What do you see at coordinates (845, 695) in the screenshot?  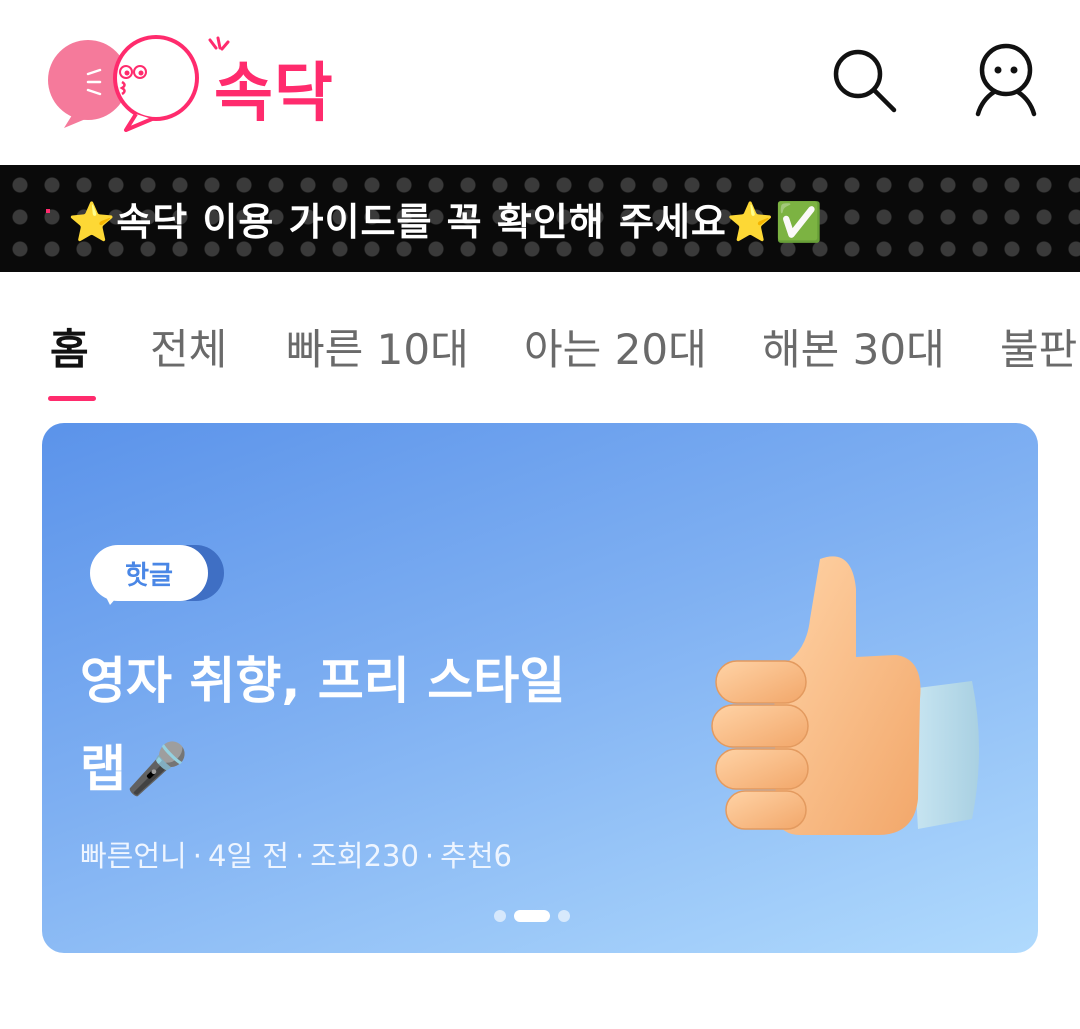 I see `thumbs-up-icon` at bounding box center [845, 695].